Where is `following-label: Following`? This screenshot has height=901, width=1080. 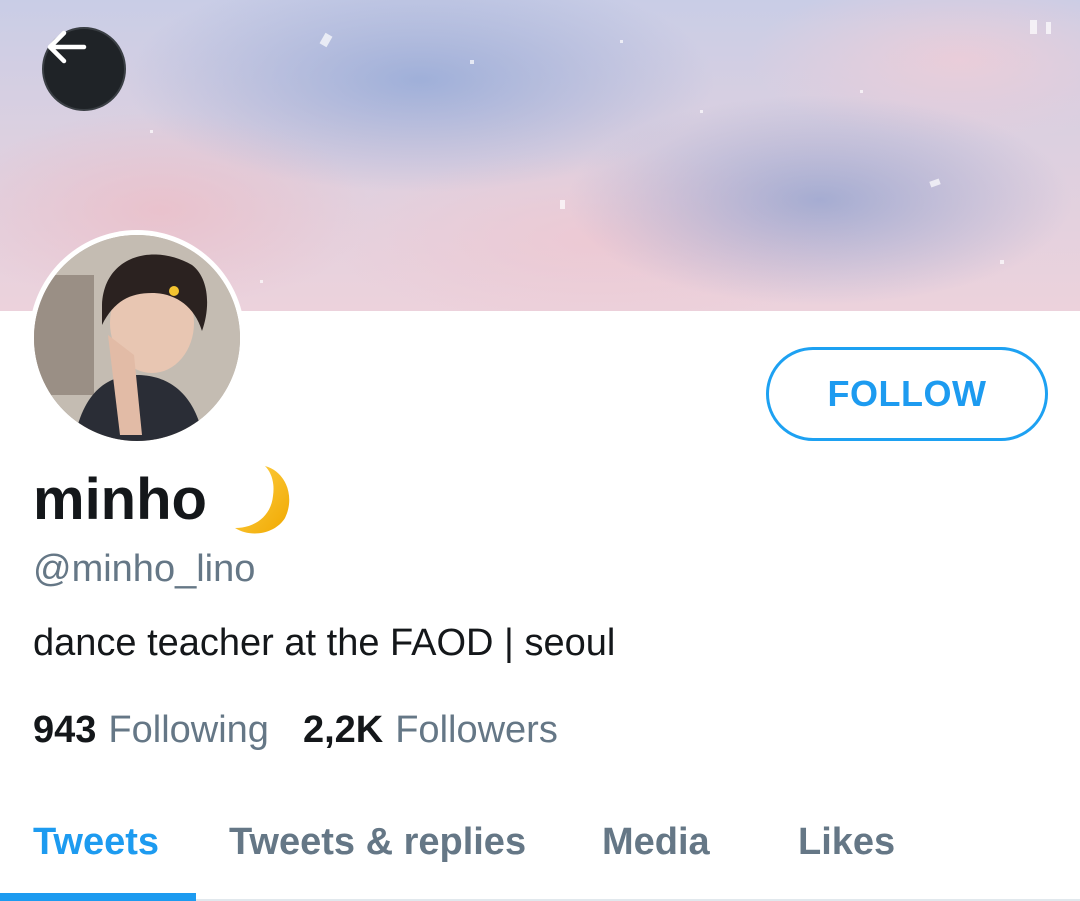
following-label: Following is located at coordinates (188, 730).